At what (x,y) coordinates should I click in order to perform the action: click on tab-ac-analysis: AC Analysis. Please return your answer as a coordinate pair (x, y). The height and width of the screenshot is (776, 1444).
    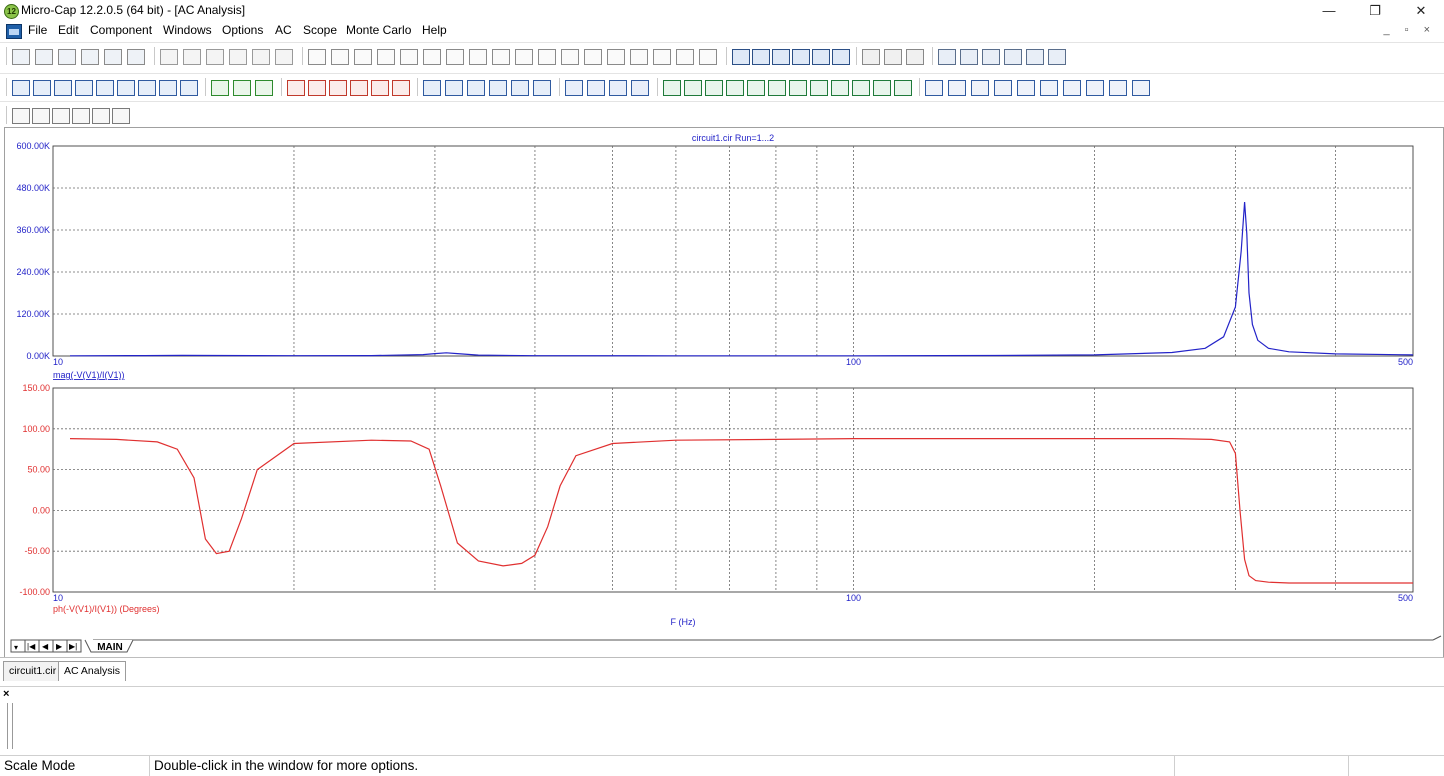
    Looking at the image, I should click on (92, 671).